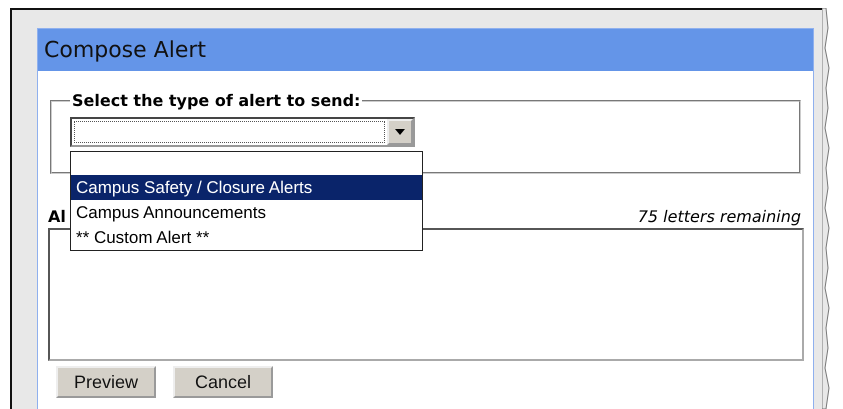  What do you see at coordinates (223, 382) in the screenshot?
I see `form-button: Cancel` at bounding box center [223, 382].